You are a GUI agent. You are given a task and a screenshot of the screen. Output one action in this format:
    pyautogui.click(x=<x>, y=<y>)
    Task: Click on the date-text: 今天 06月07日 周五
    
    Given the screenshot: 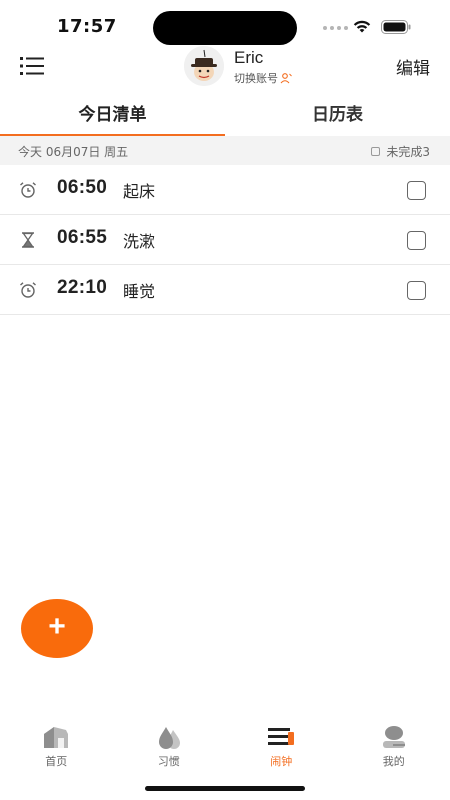 What is the action you would take?
    pyautogui.click(x=73, y=152)
    